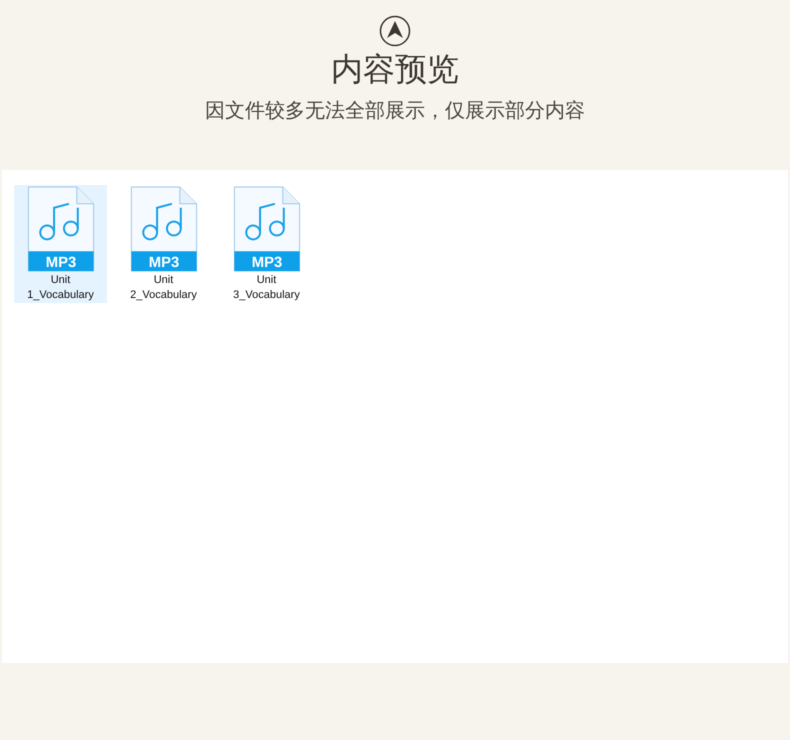  Describe the element at coordinates (395, 110) in the screenshot. I see `section-subtitle: 因文件较多无法全部展示，仅展示部分内容` at that location.